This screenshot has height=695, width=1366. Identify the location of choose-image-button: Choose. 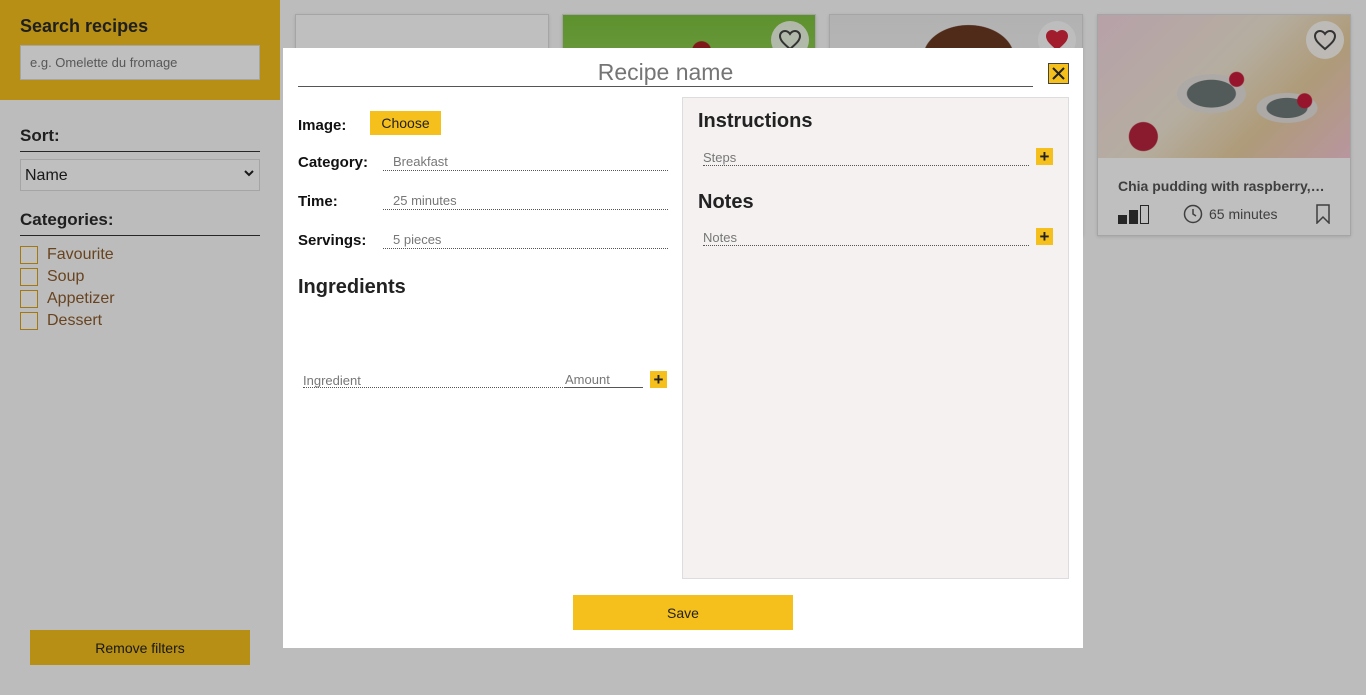
(405, 123).